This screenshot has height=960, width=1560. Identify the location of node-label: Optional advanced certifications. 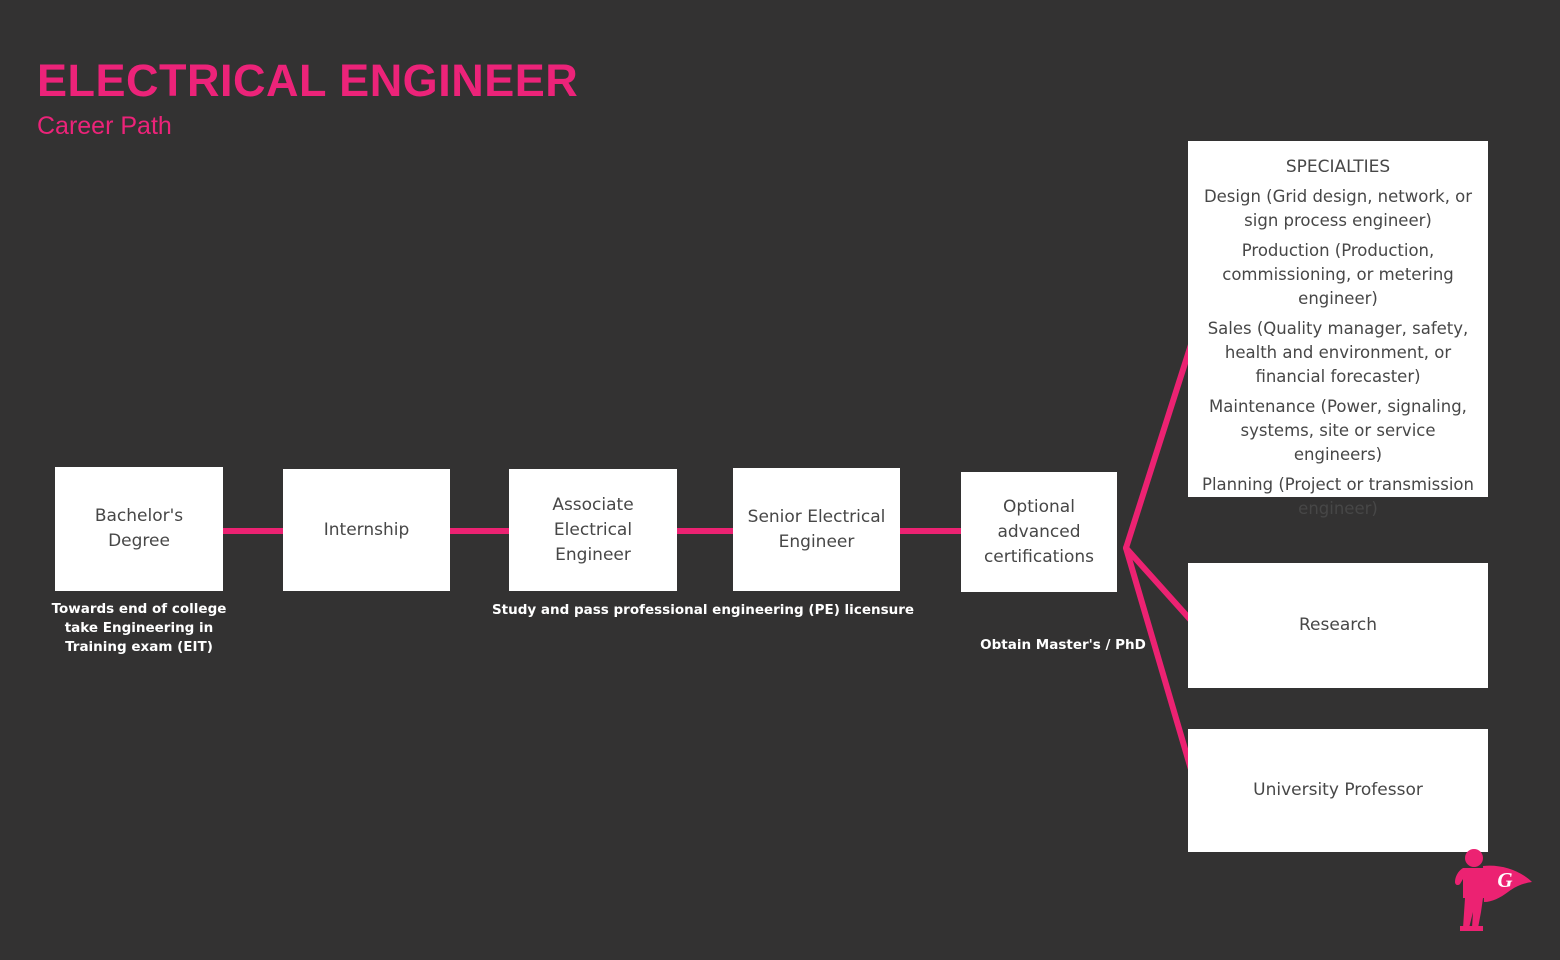
(1039, 531).